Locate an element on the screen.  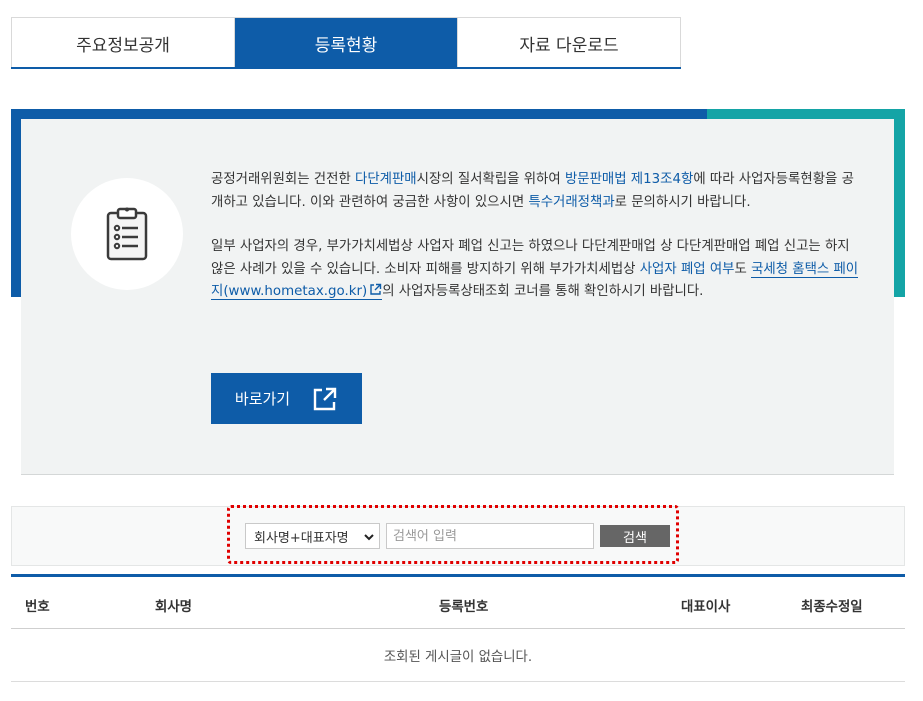
search-highlight-outline is located at coordinates (453, 534).